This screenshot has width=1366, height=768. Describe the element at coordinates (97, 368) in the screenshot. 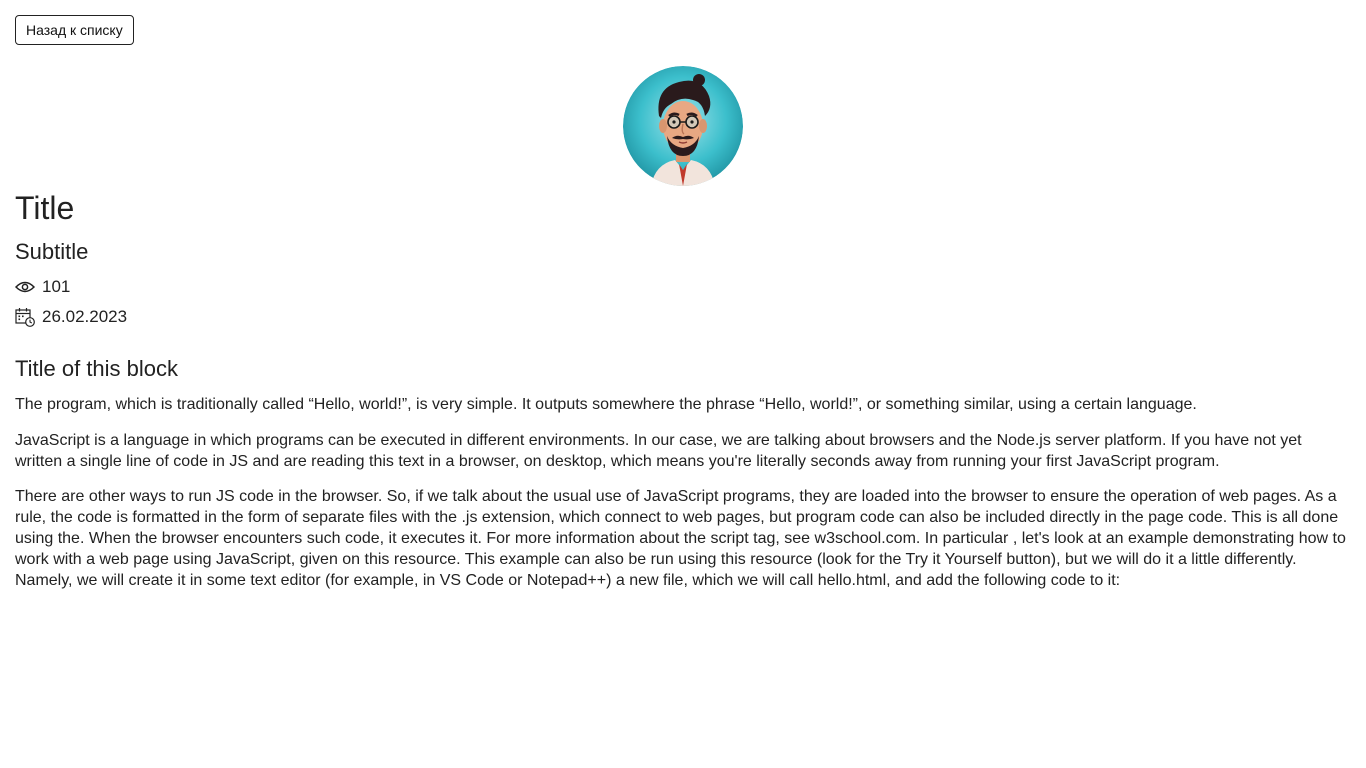

I see `block-title: Title of this block` at that location.